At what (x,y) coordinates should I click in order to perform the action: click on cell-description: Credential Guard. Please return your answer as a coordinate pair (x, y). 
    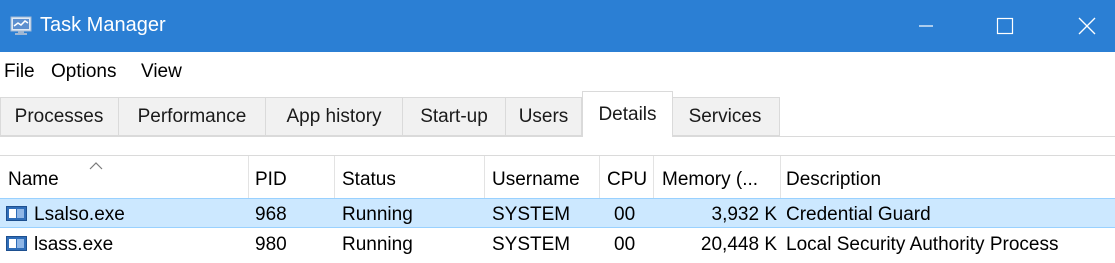
    Looking at the image, I should click on (858, 214).